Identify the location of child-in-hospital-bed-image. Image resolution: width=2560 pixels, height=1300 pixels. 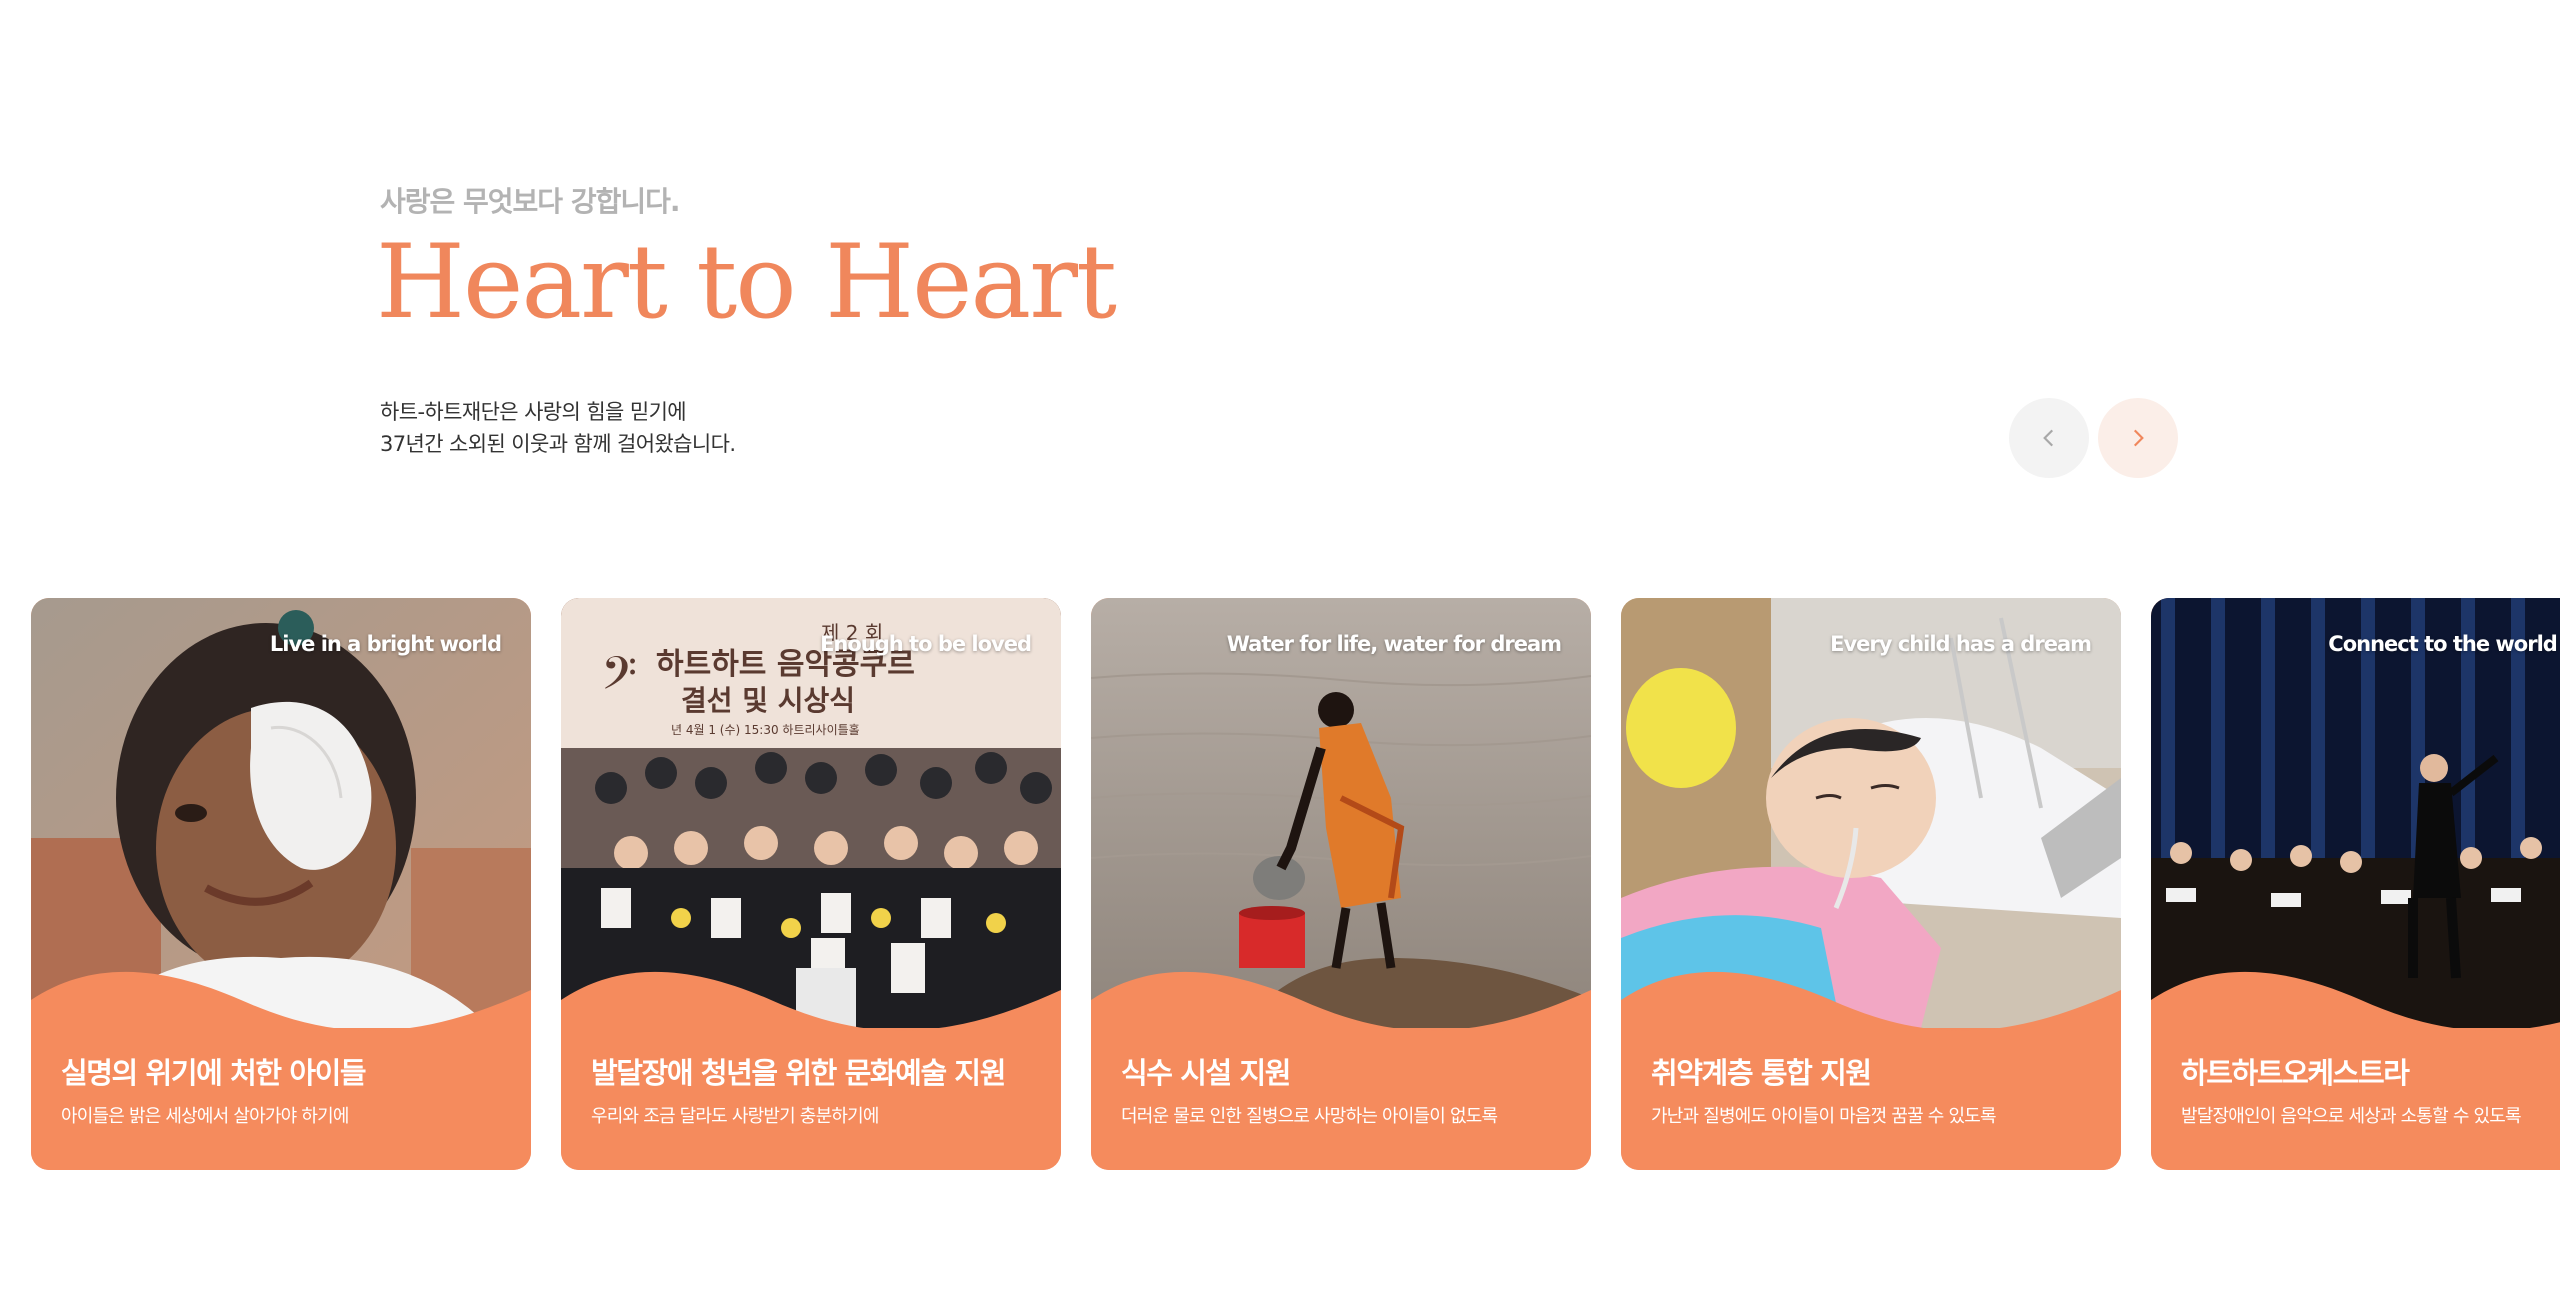
(1871, 813).